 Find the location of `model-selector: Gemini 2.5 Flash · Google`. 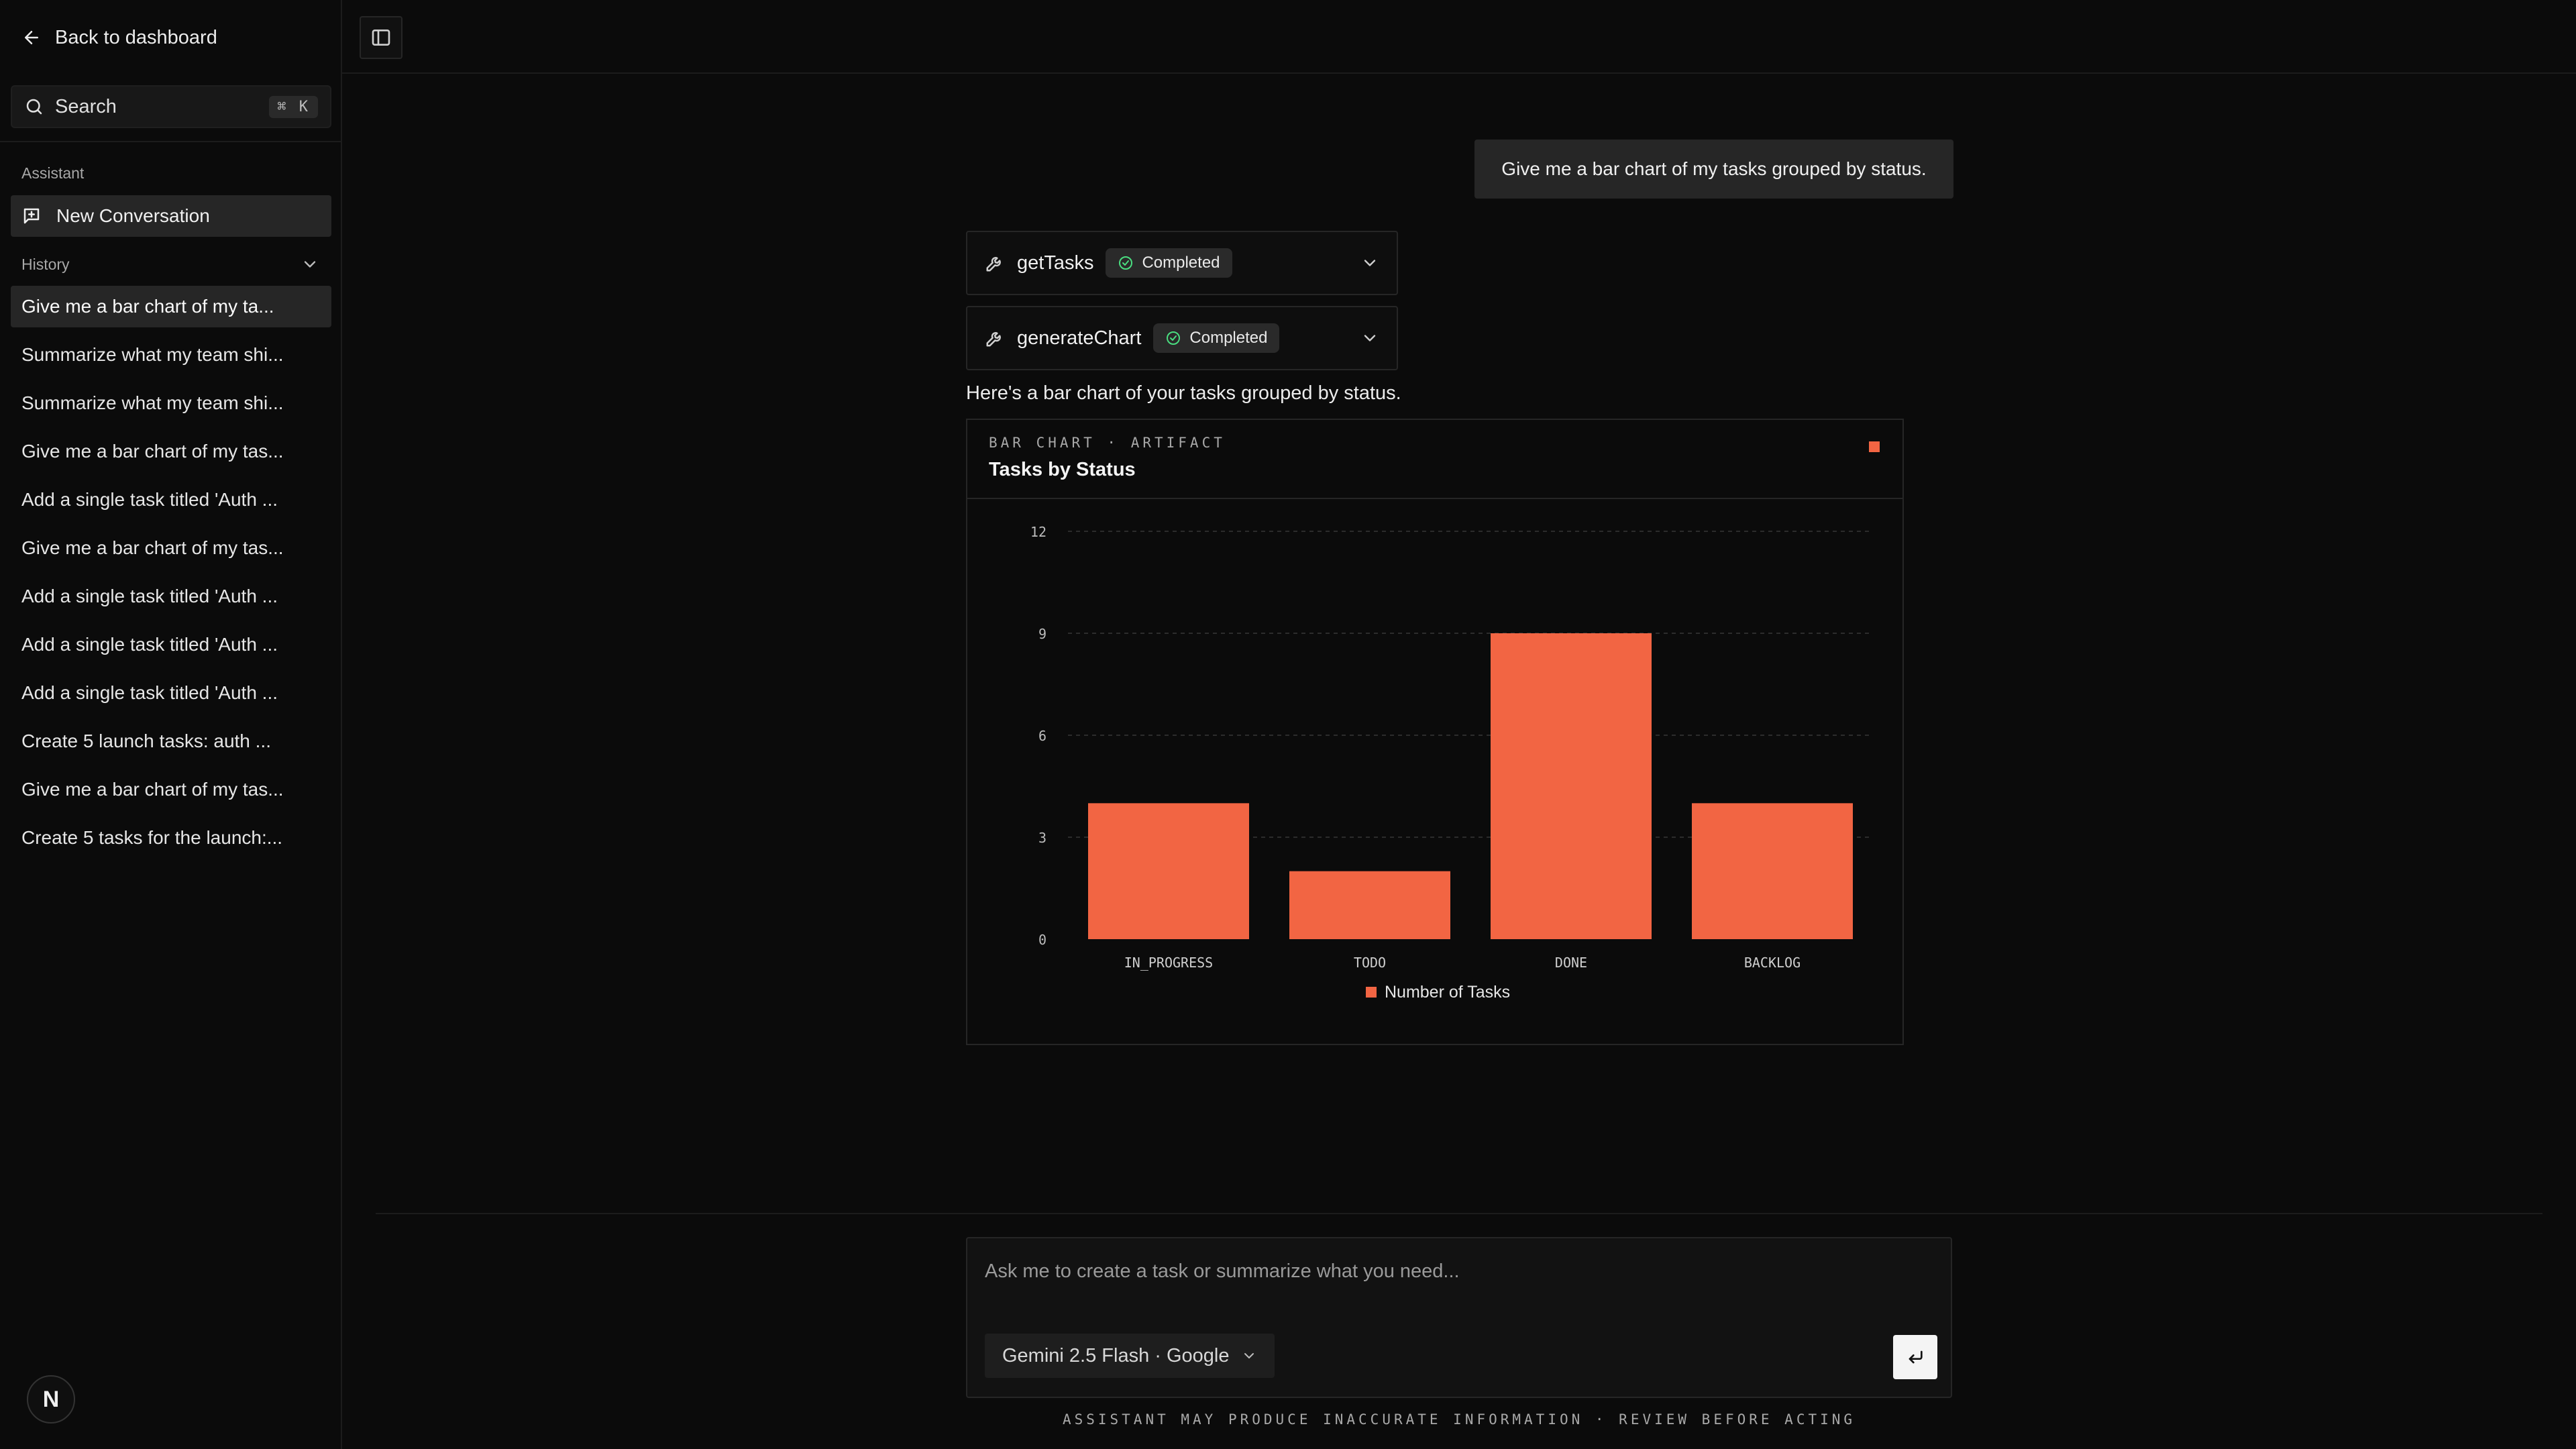

model-selector: Gemini 2.5 Flash · Google is located at coordinates (1130, 1356).